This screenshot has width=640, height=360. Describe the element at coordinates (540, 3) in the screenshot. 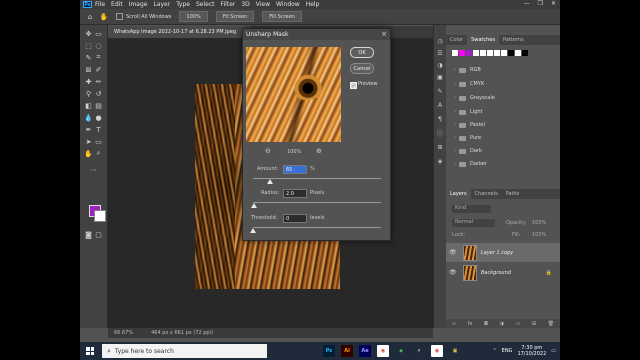

I see `maximize-button: ❐` at that location.